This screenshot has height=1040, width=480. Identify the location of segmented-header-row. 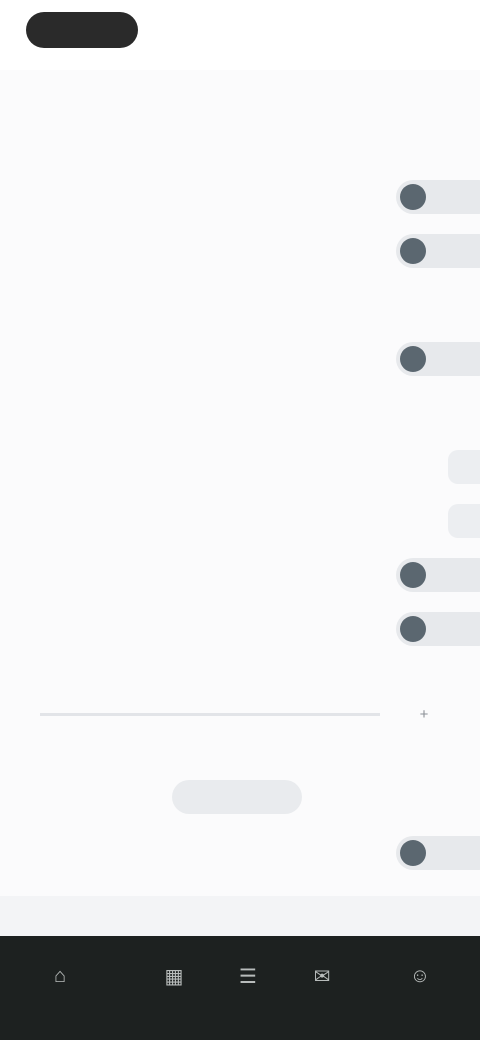
(240, 760).